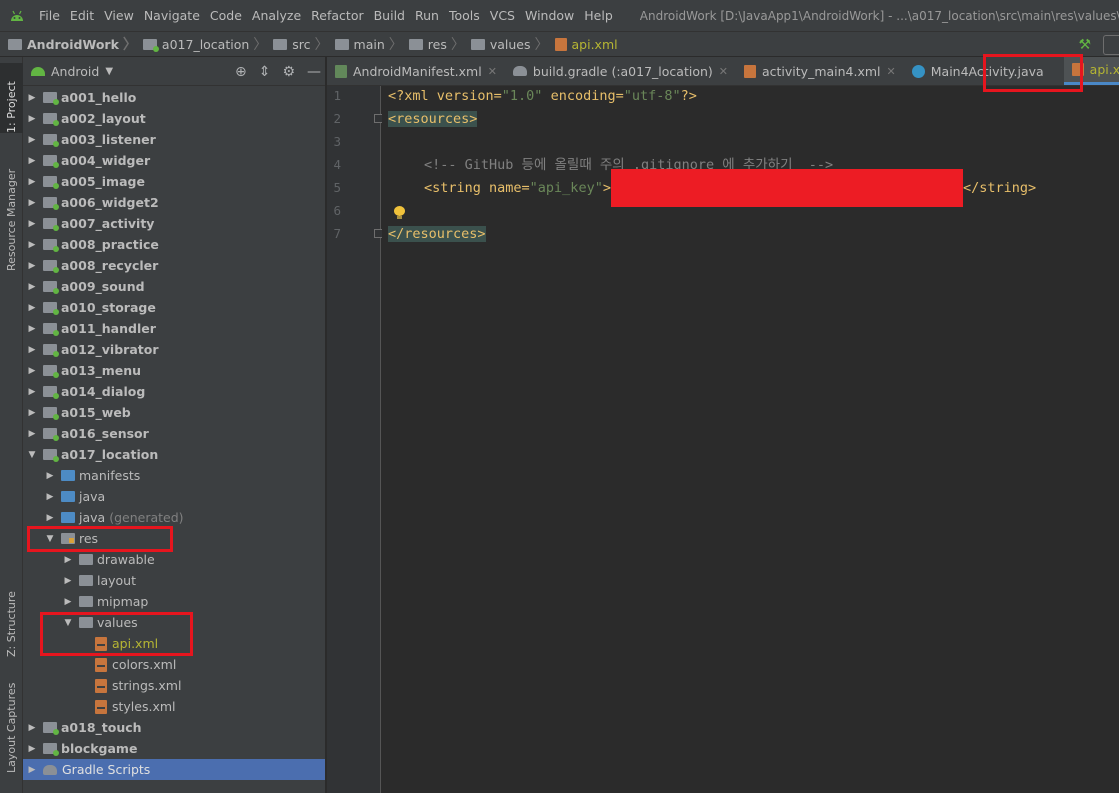 The height and width of the screenshot is (793, 1119). I want to click on tool-tab-resource-manager: Resource Manager, so click(11, 212).